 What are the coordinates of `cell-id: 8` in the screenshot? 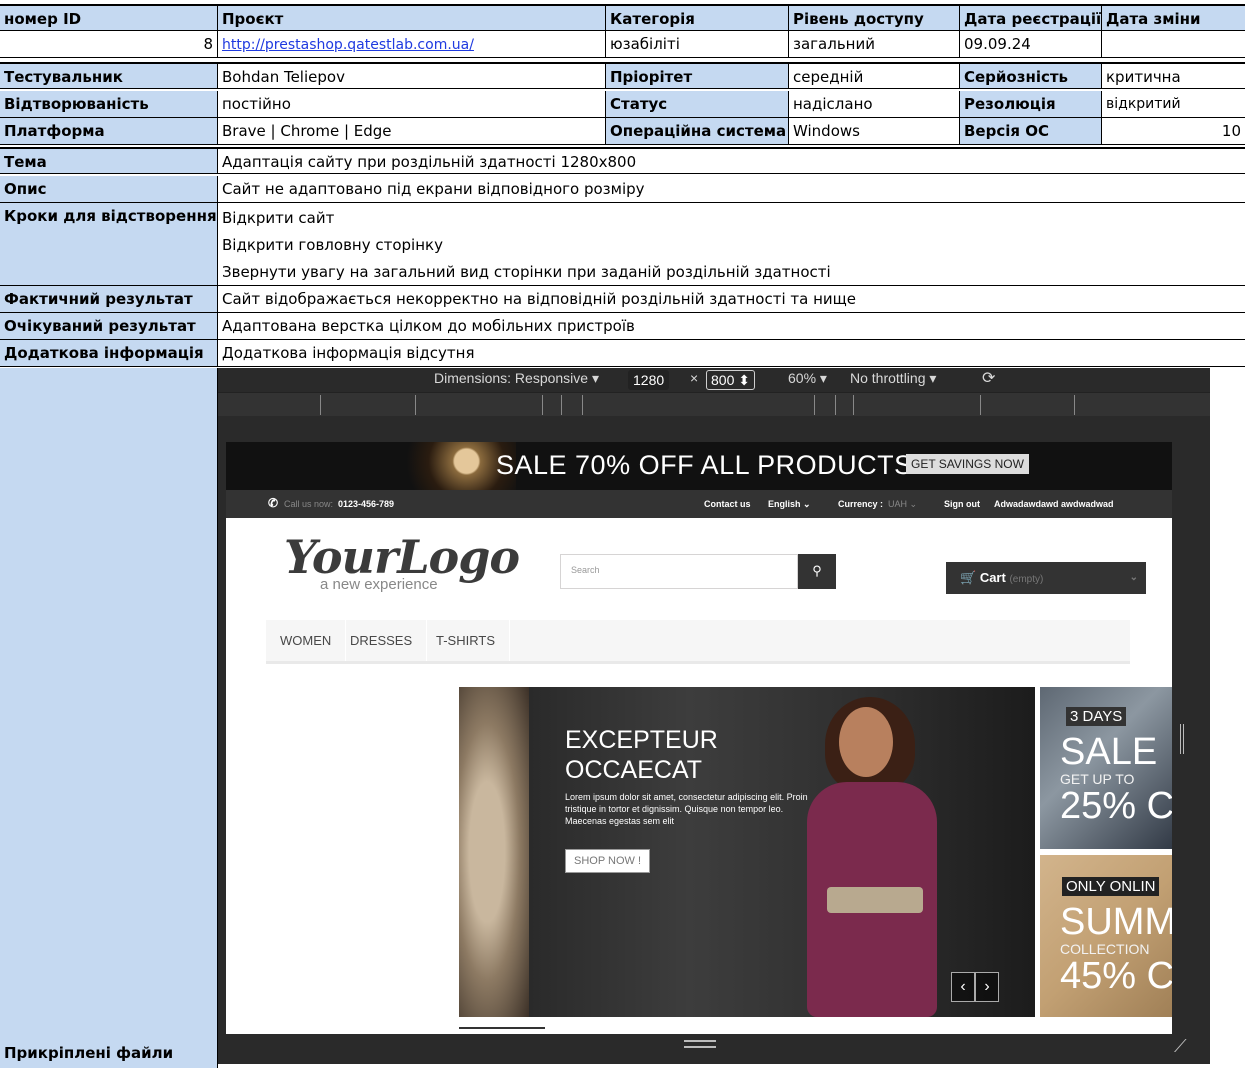 It's located at (109, 44).